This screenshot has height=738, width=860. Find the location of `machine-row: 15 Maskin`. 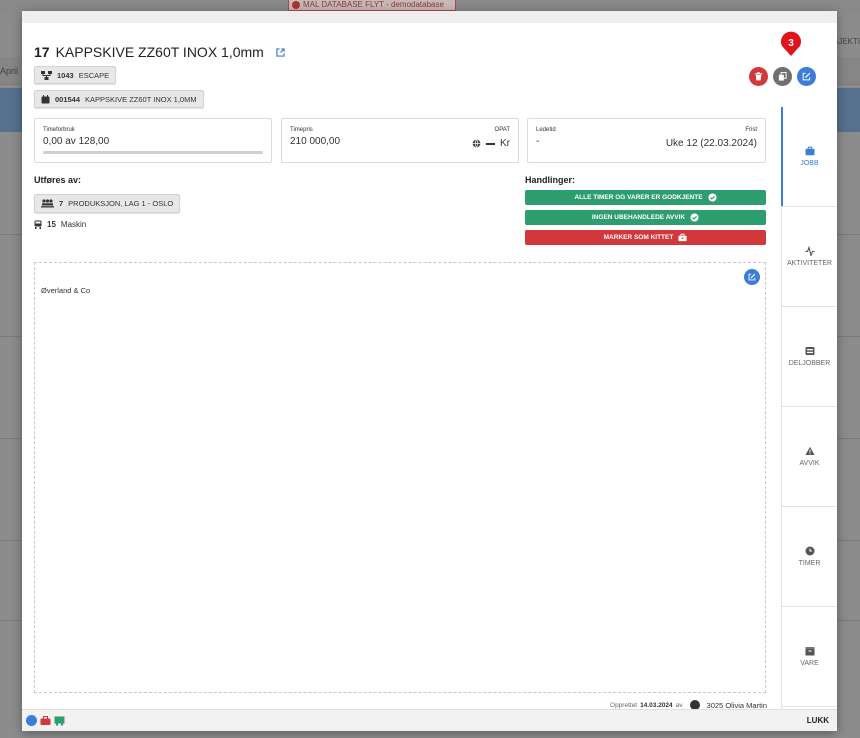

machine-row: 15 Maskin is located at coordinates (60, 224).